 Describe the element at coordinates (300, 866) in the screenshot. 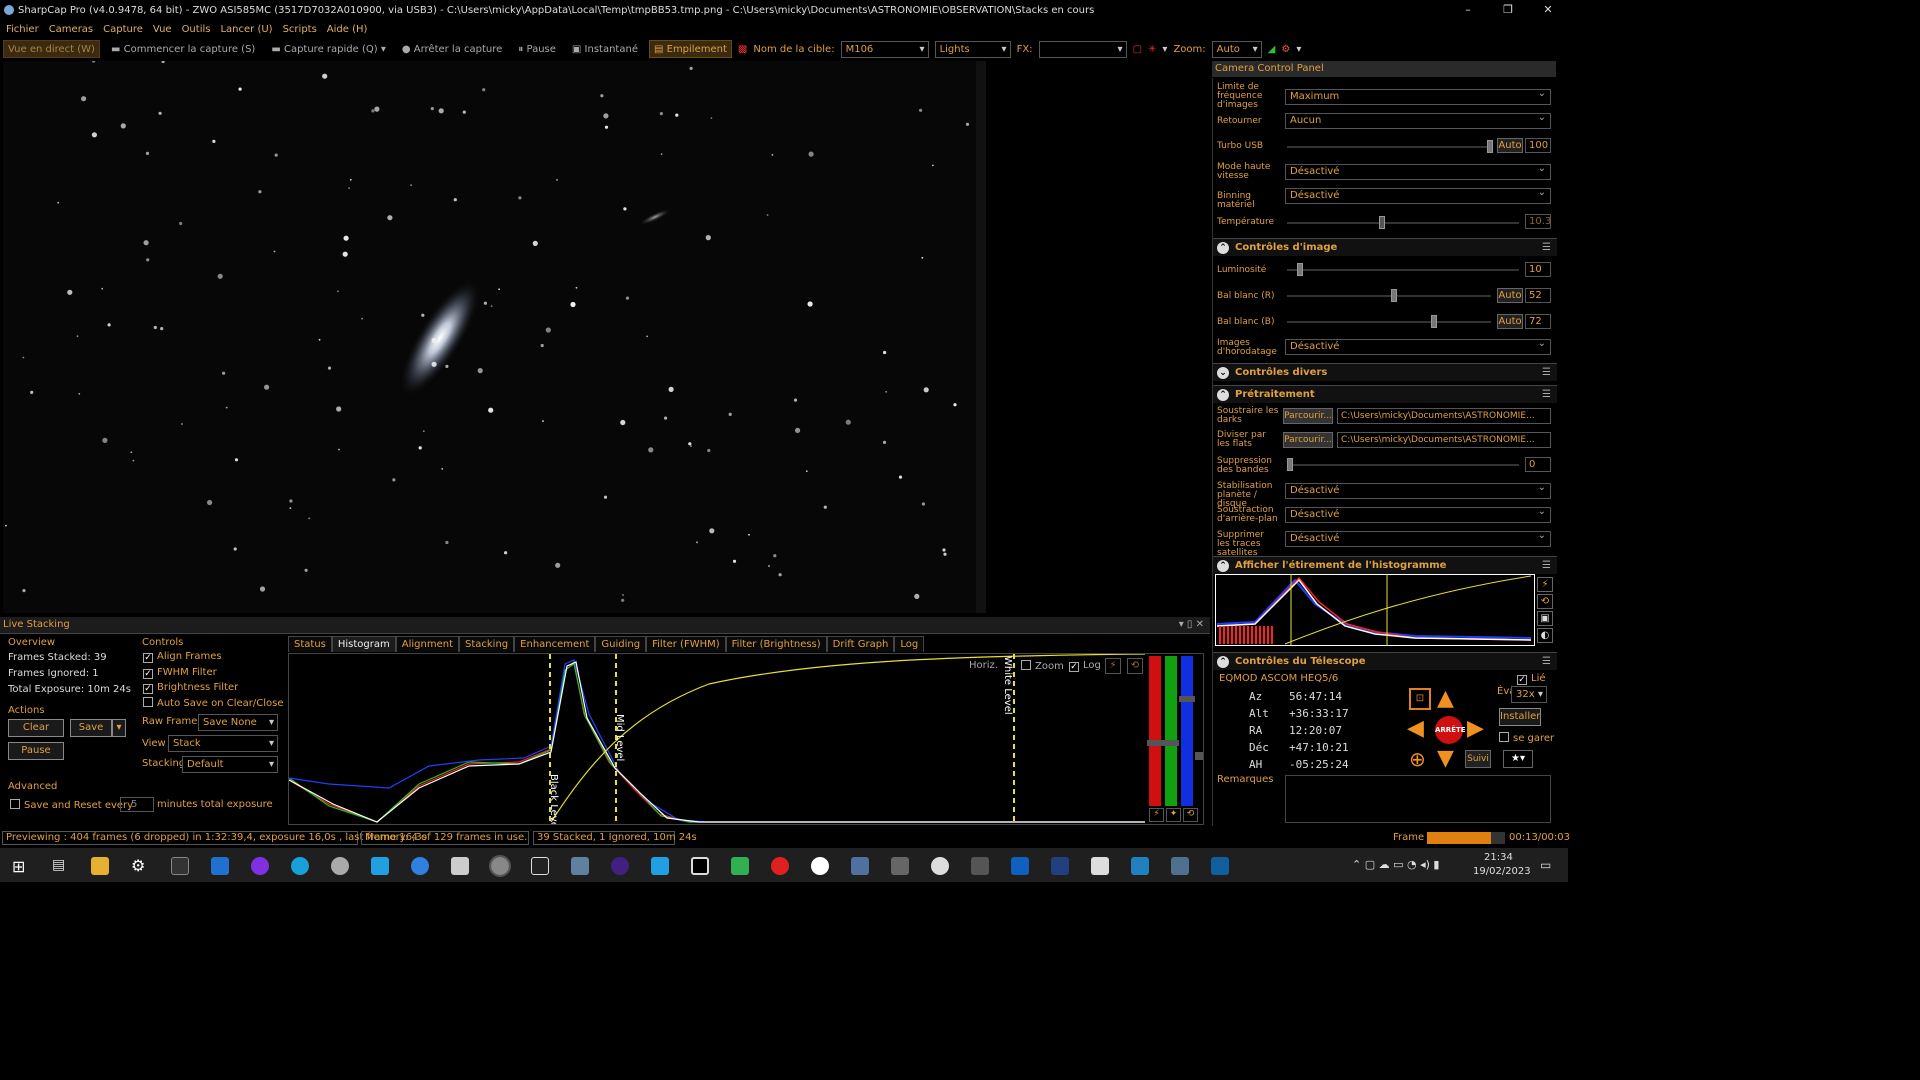

I see `edge-icon` at that location.